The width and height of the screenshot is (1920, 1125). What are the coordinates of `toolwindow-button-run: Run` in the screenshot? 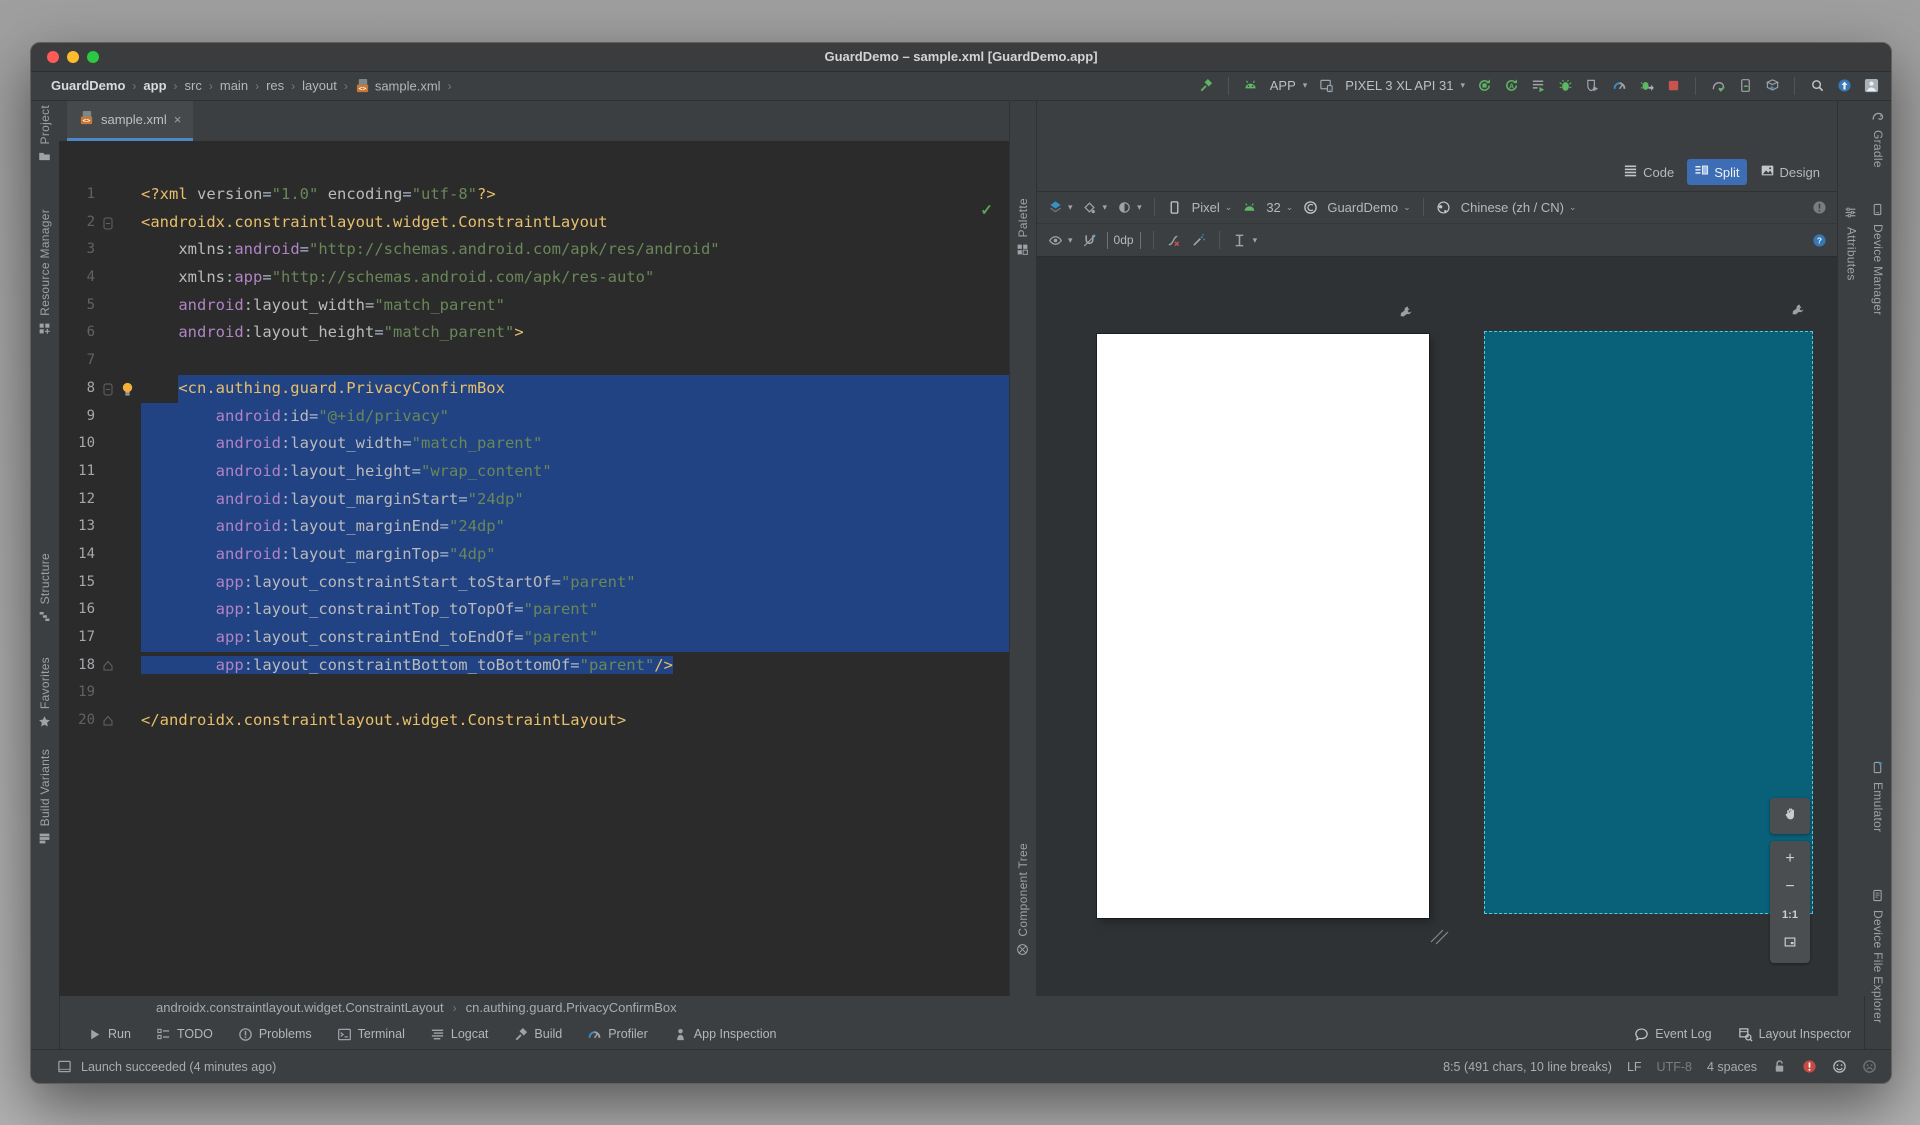 It's located at (109, 1034).